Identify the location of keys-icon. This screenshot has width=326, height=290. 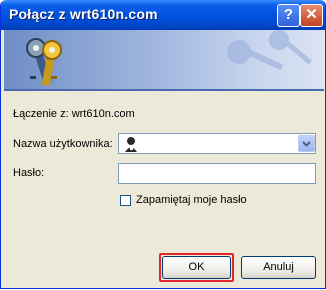
(44, 62).